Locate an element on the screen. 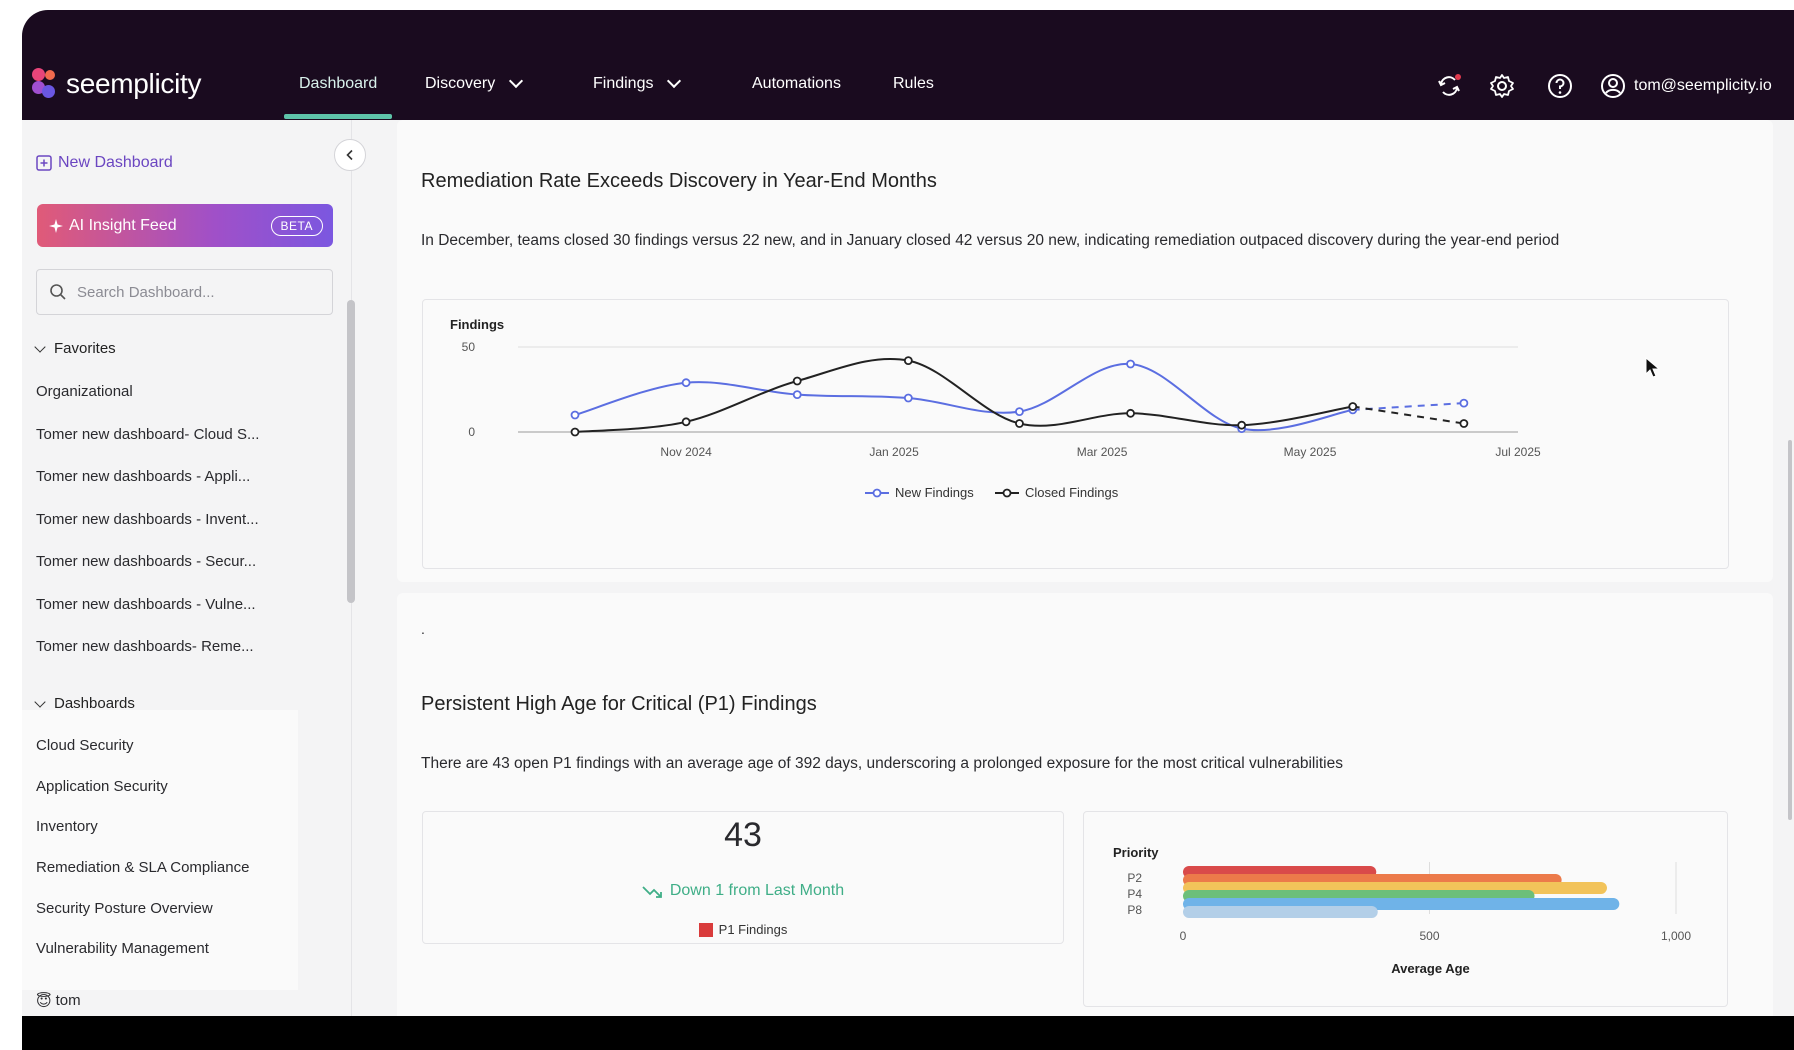  favorite-item: Organizational is located at coordinates (84, 391).